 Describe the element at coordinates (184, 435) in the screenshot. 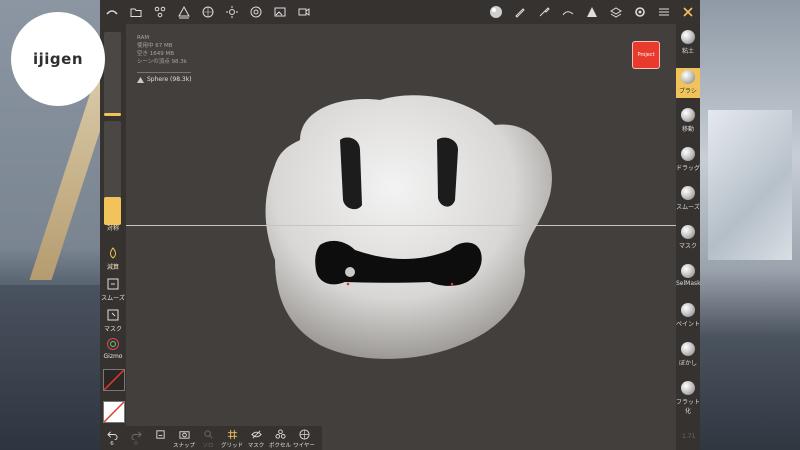

I see `snapshot-icon` at that location.